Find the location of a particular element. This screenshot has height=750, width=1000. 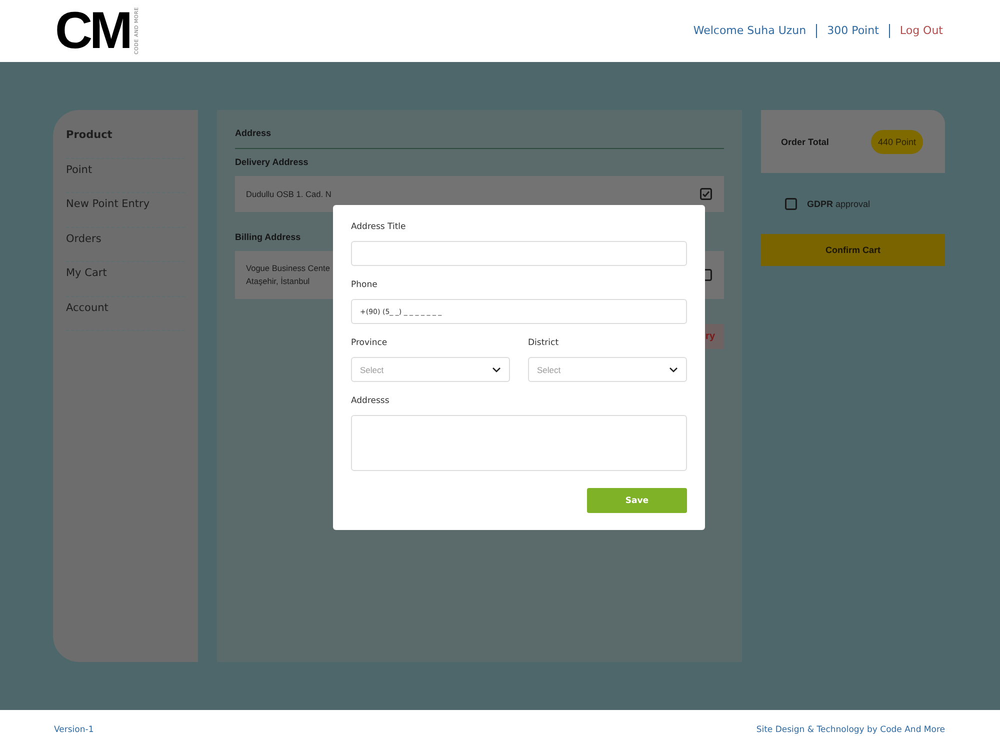

version-text: Version-1 is located at coordinates (74, 730).